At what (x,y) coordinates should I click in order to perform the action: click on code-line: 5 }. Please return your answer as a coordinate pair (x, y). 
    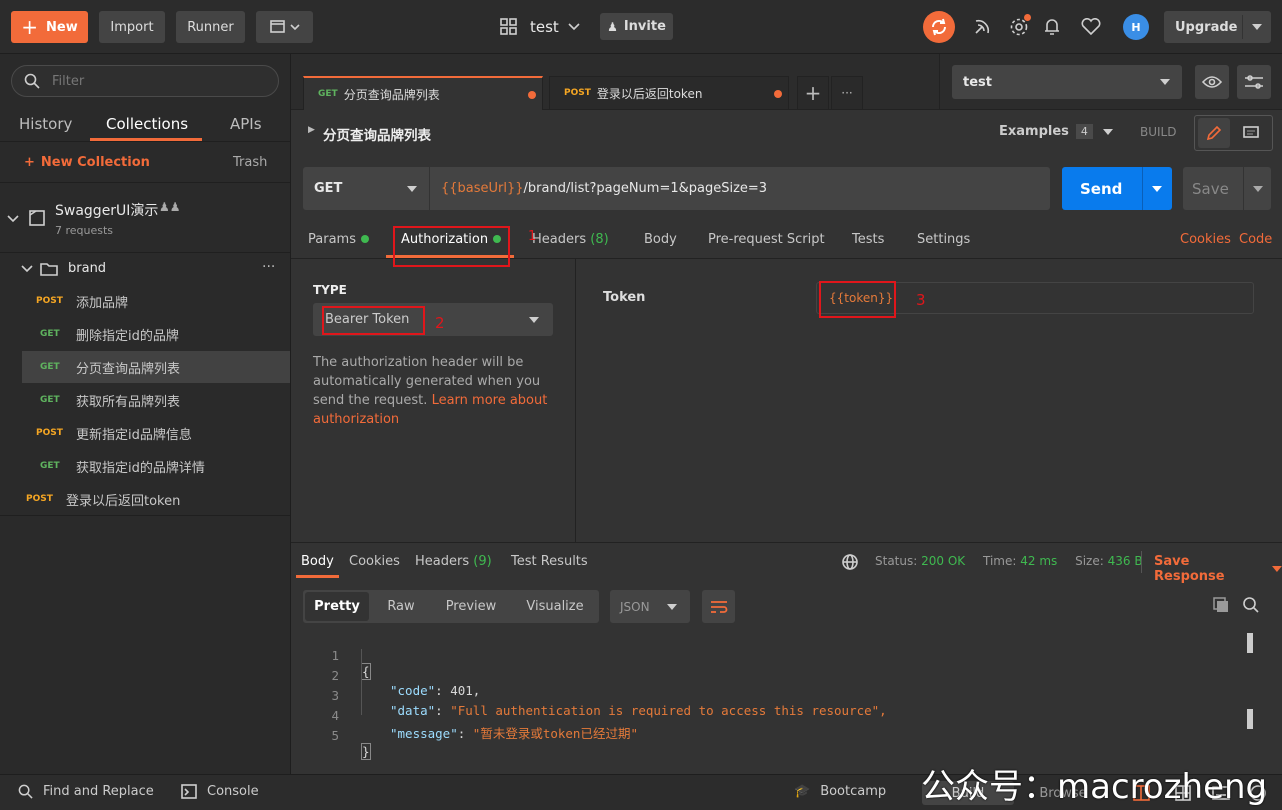
    Looking at the image, I should click on (331, 736).